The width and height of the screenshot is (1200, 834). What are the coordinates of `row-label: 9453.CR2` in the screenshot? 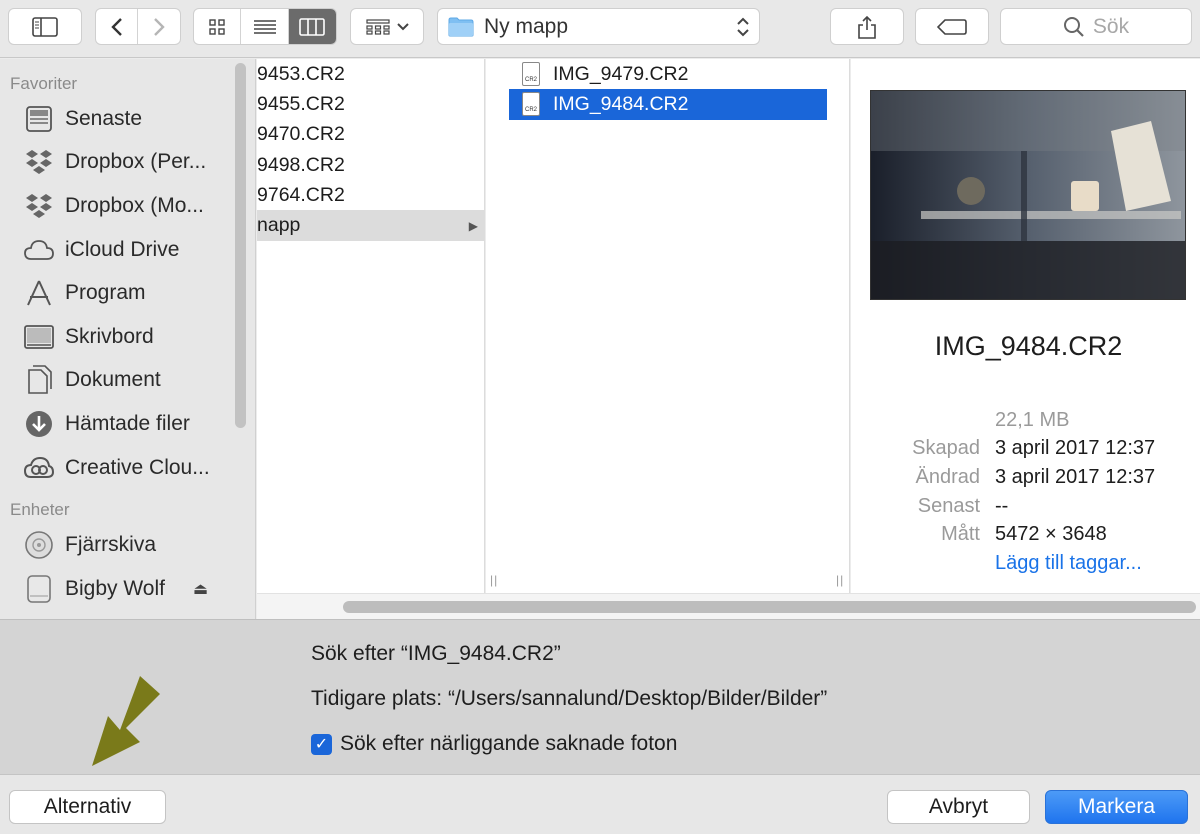 It's located at (301, 73).